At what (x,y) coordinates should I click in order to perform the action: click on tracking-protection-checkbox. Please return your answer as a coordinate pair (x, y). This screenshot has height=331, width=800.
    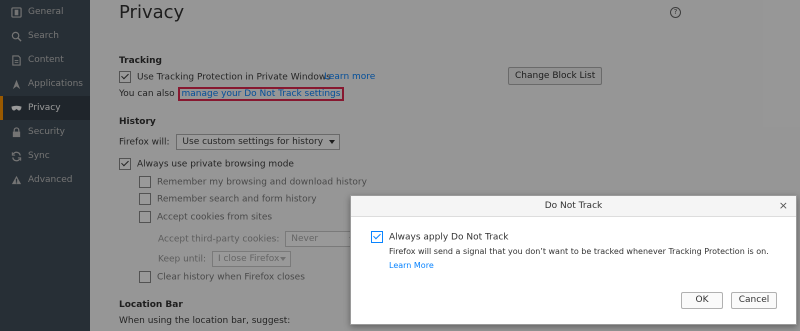
    Looking at the image, I should click on (125, 77).